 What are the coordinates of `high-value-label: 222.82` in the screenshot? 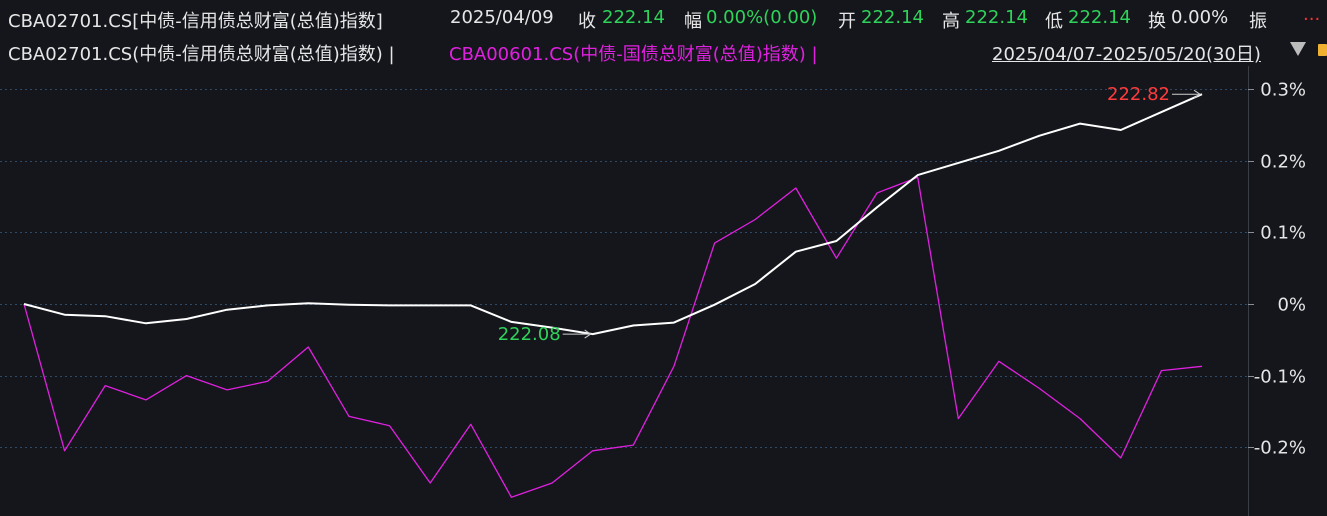 It's located at (1138, 94).